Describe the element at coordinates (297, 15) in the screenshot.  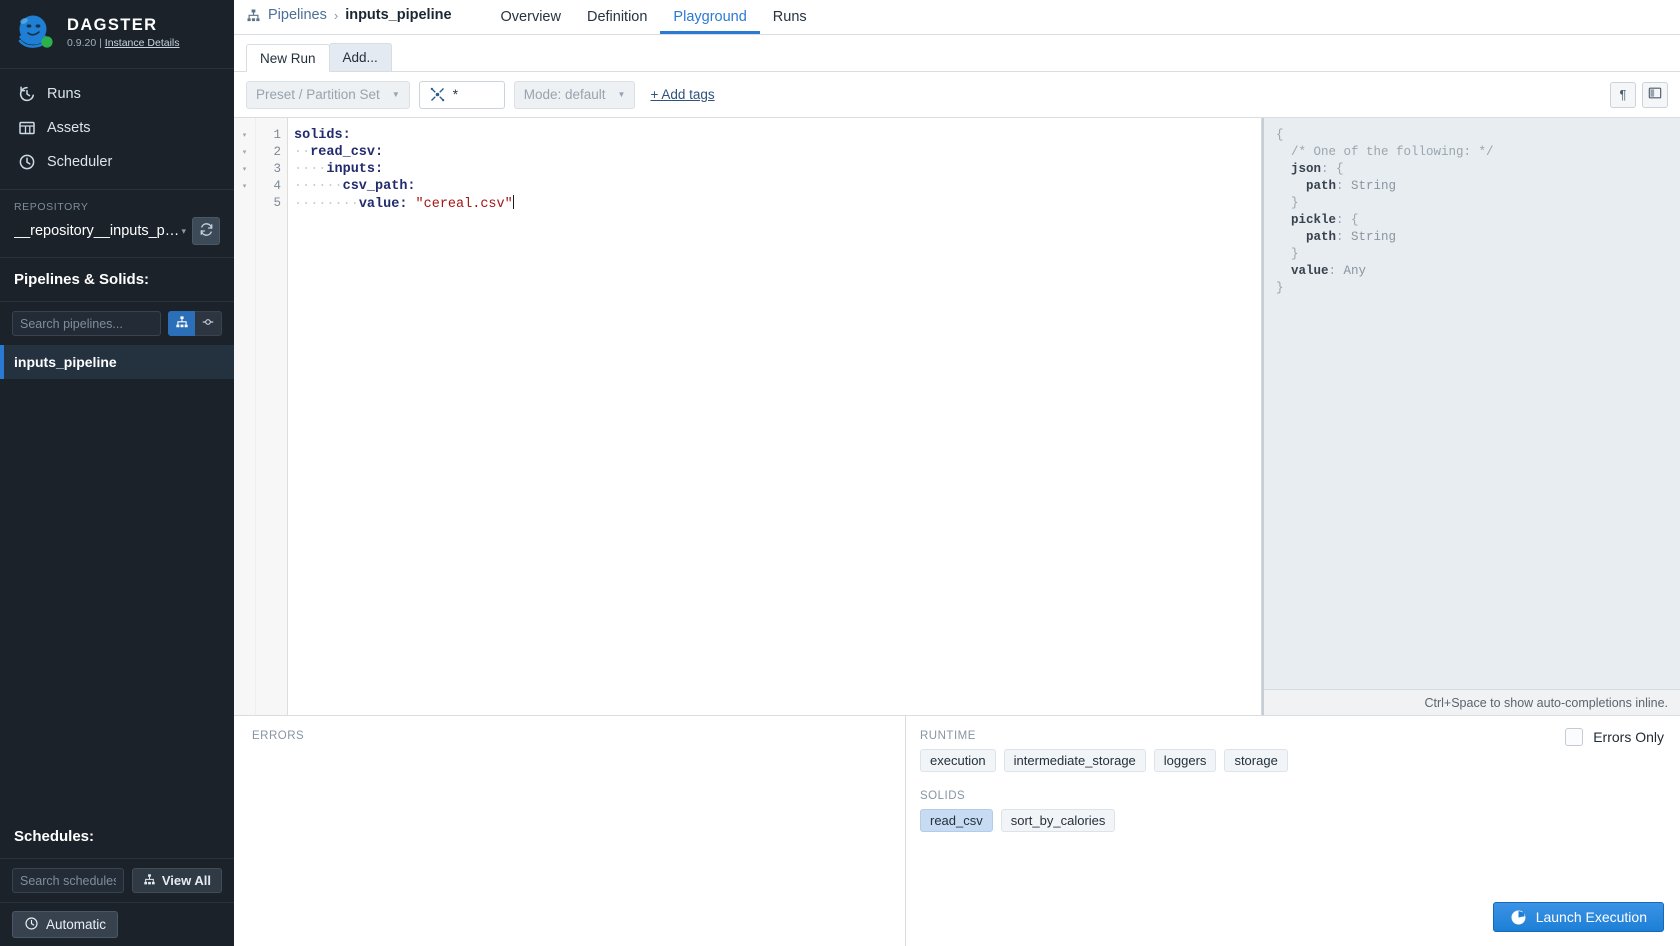
I see `breadcrumb-pipelines-link: Pipelines` at that location.